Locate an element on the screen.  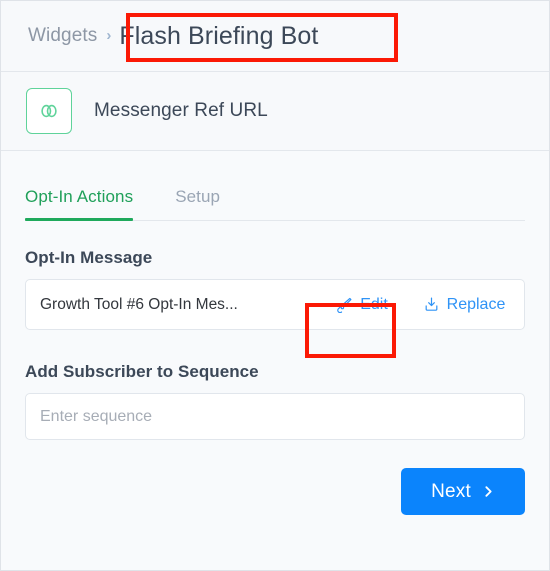
entity-header: Messenger Ref URL is located at coordinates (275, 111).